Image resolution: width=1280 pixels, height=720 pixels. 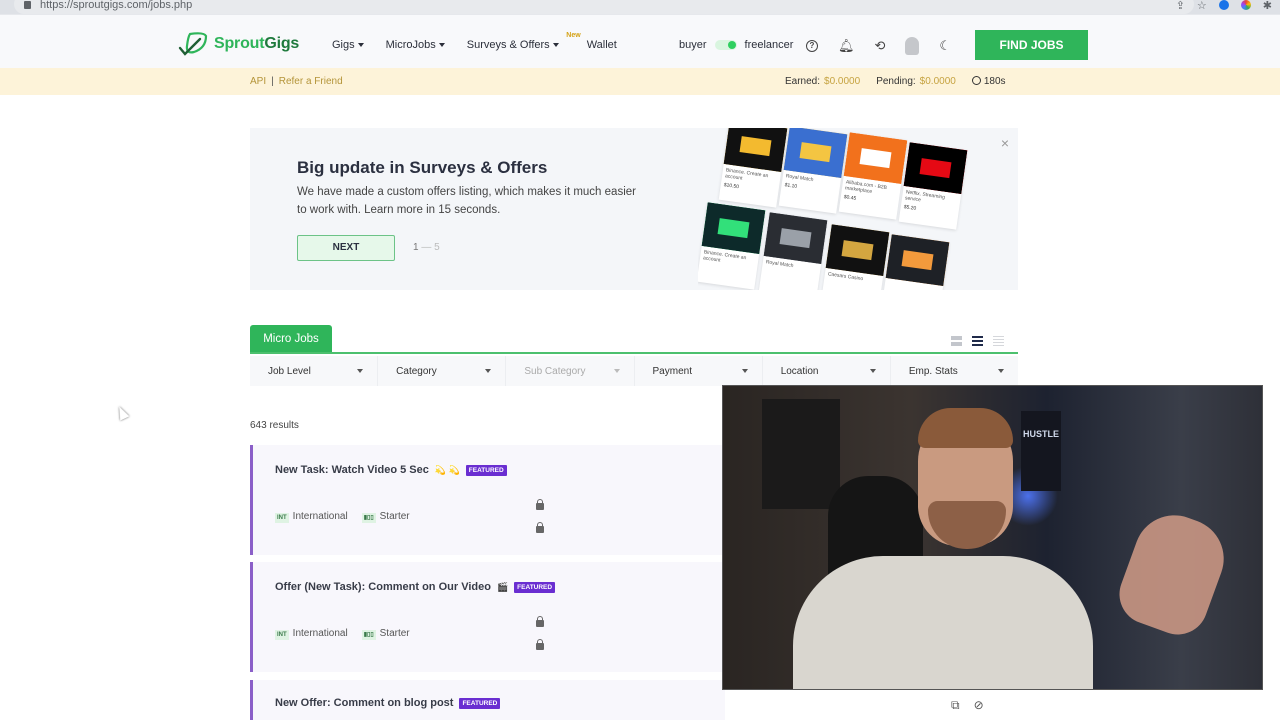 I want to click on nav-microjobs-label: MicroJobs, so click(x=410, y=45).